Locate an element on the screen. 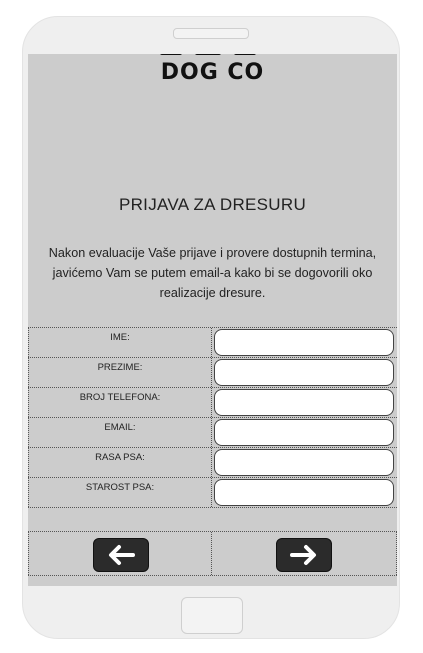 The image size is (423, 653). broj-telefona-input is located at coordinates (304, 402).